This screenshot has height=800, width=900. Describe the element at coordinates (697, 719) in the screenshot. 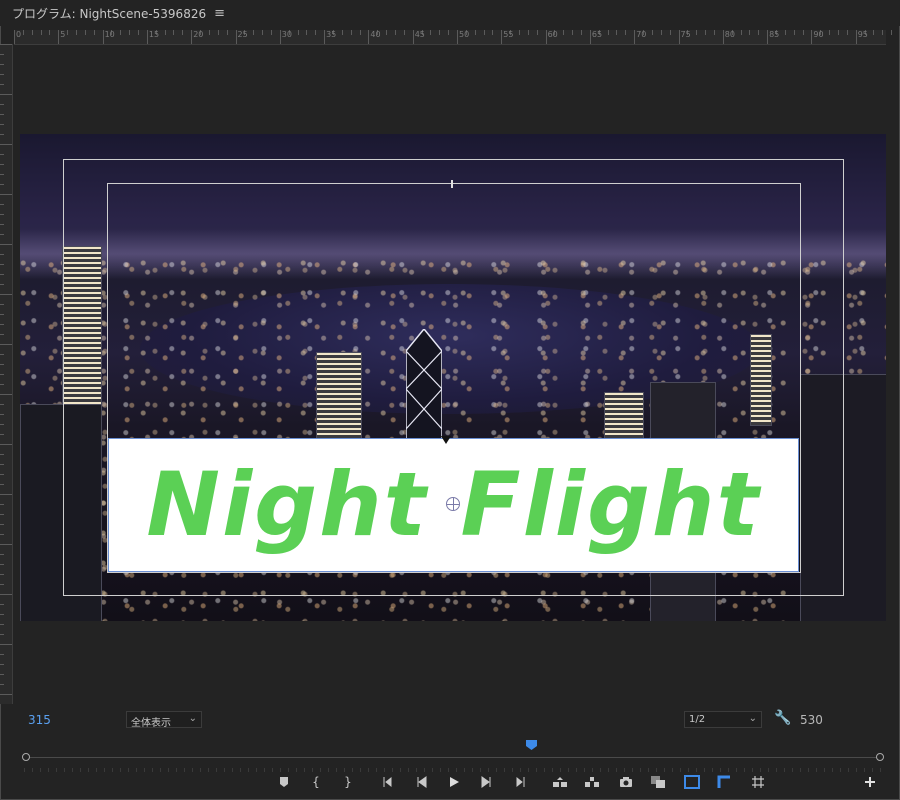

I see `resolution-value: 1/2` at that location.